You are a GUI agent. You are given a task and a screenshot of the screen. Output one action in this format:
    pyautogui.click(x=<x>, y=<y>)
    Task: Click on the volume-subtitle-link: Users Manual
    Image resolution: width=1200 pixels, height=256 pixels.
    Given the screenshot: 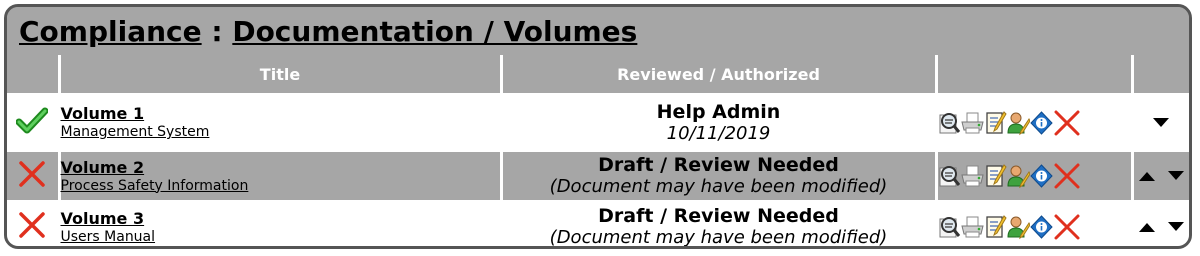 What is the action you would take?
    pyautogui.click(x=280, y=237)
    